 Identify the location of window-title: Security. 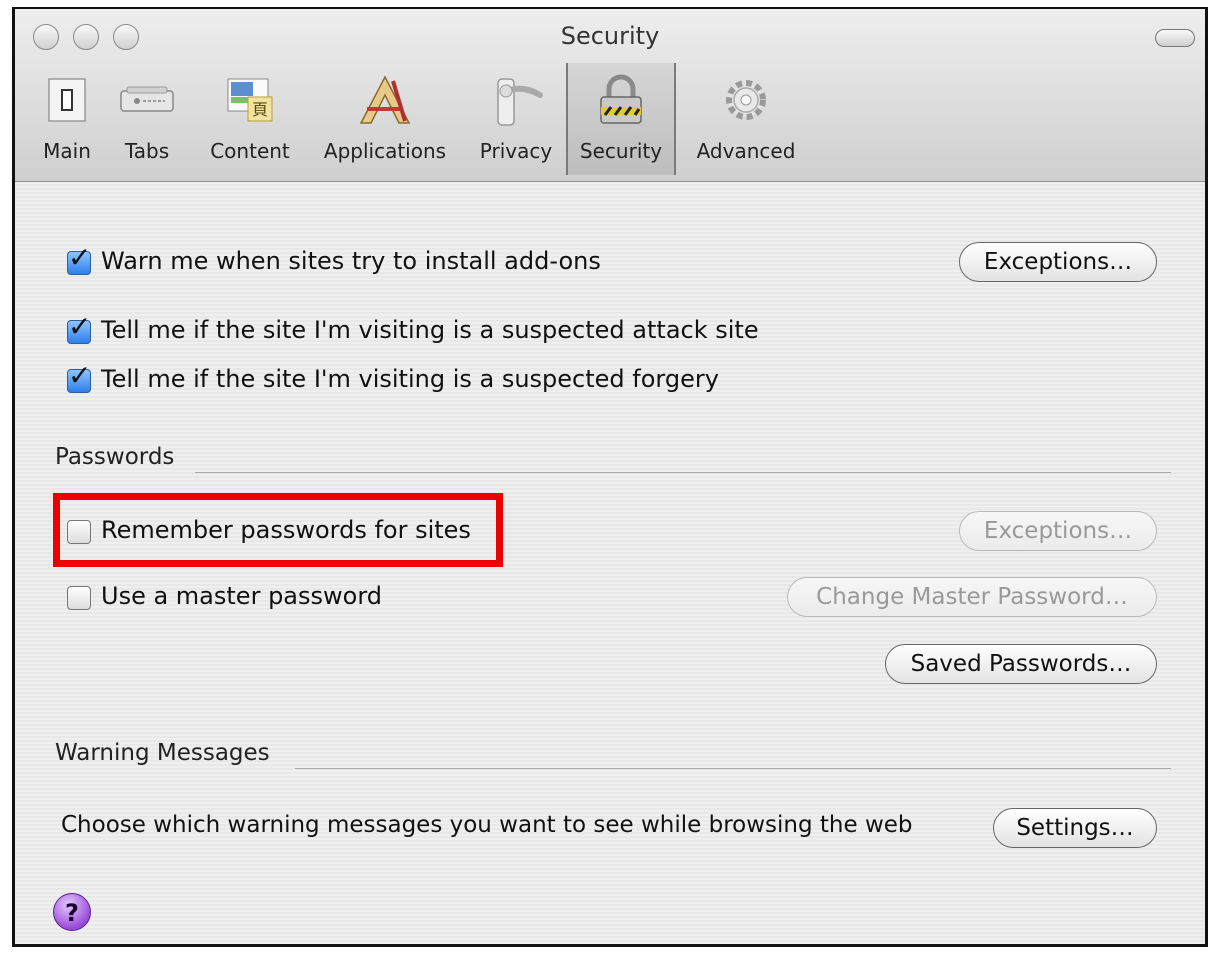
(610, 36).